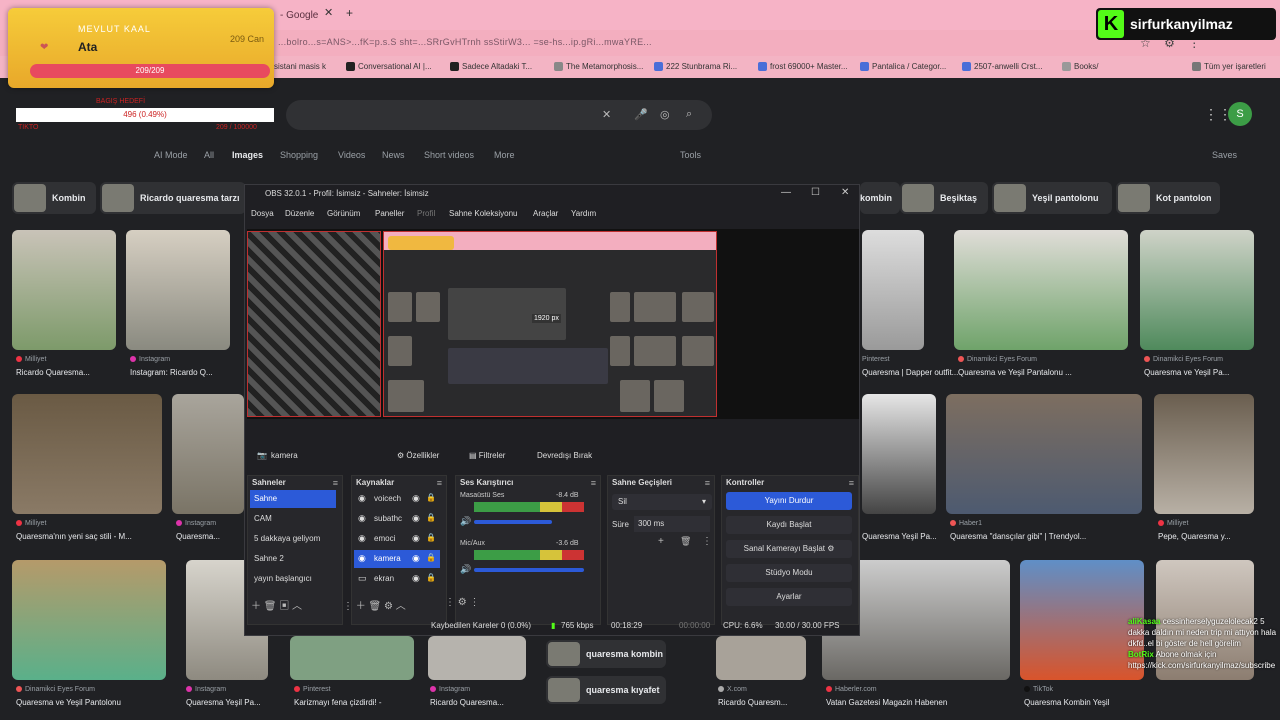 The height and width of the screenshot is (720, 1280). I want to click on source-tools: ⋮ ＋ 🗑 ⚙ ︿, so click(374, 604).